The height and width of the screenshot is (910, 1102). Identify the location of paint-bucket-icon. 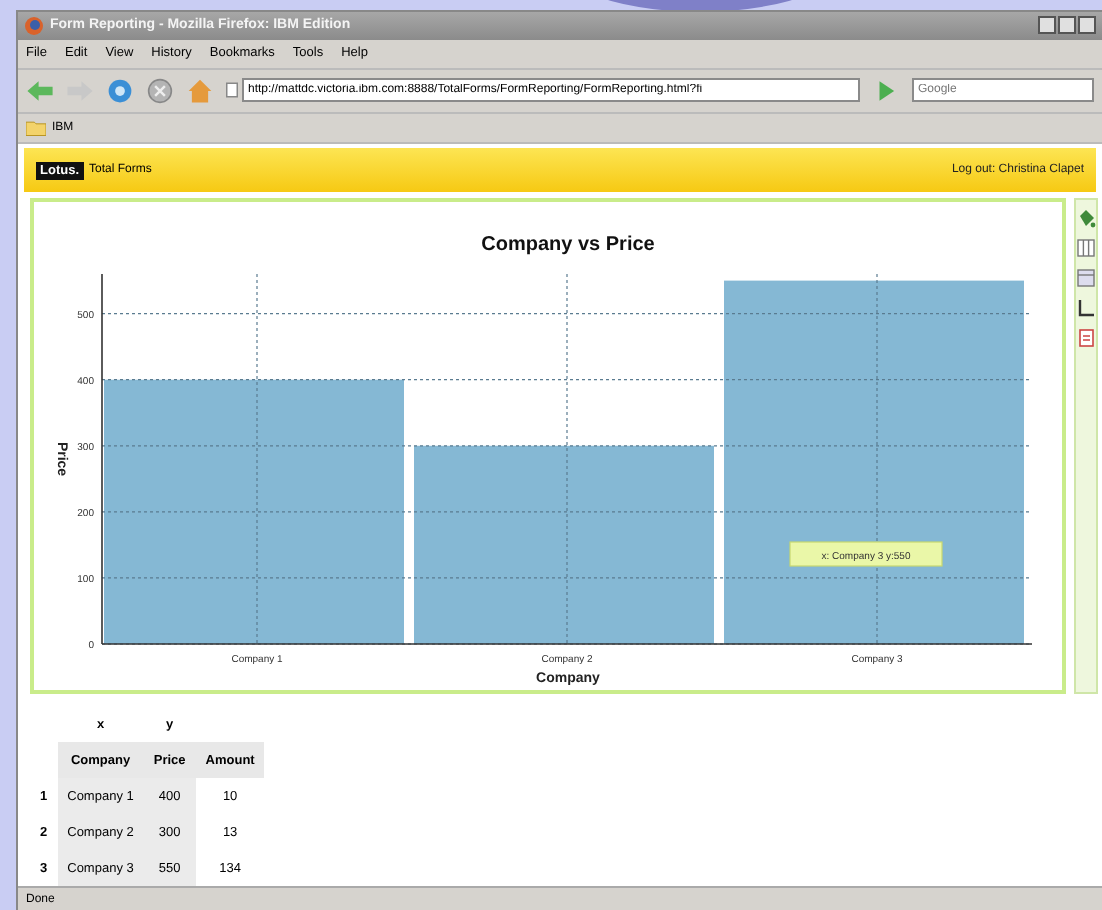
(1086, 218).